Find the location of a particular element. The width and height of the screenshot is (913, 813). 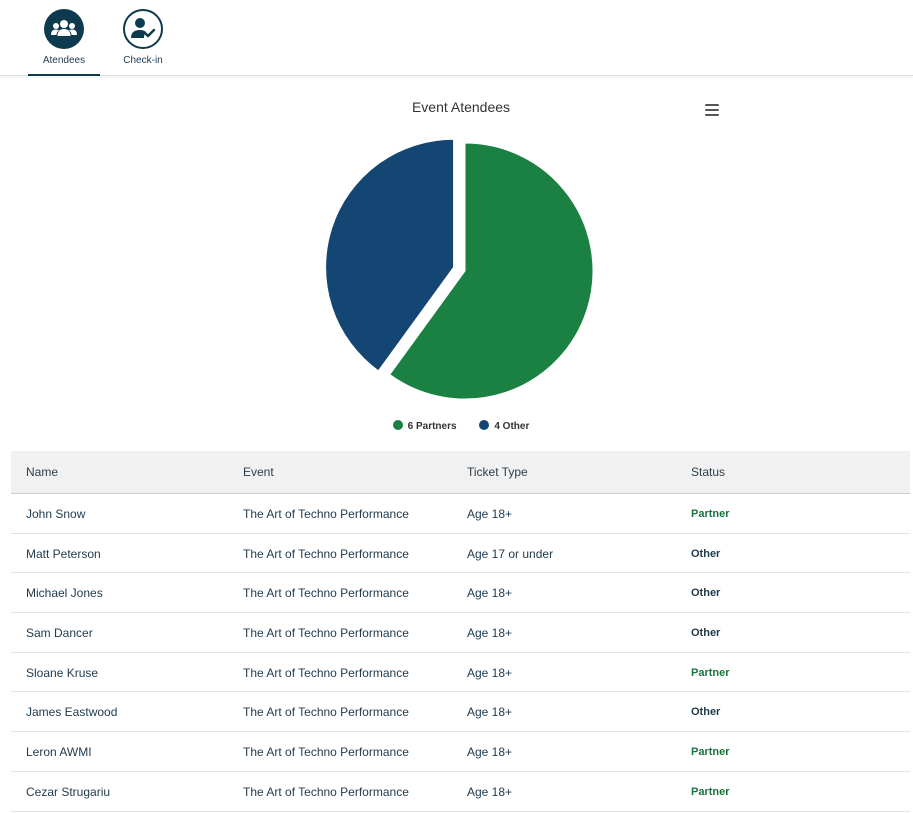

cell-name: John Snow is located at coordinates (56, 514).